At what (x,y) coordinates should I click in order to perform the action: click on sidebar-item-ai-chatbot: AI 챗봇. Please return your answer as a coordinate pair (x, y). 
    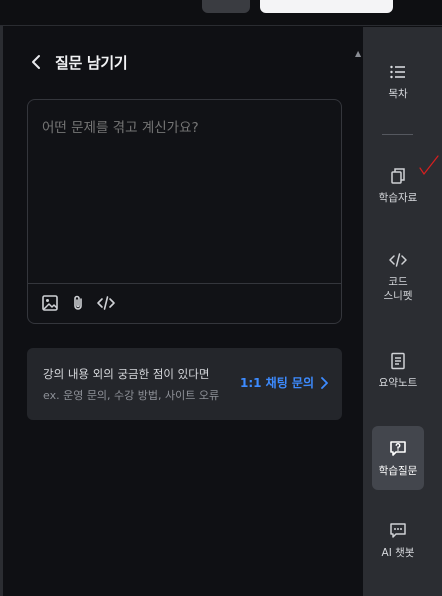
    Looking at the image, I should click on (398, 540).